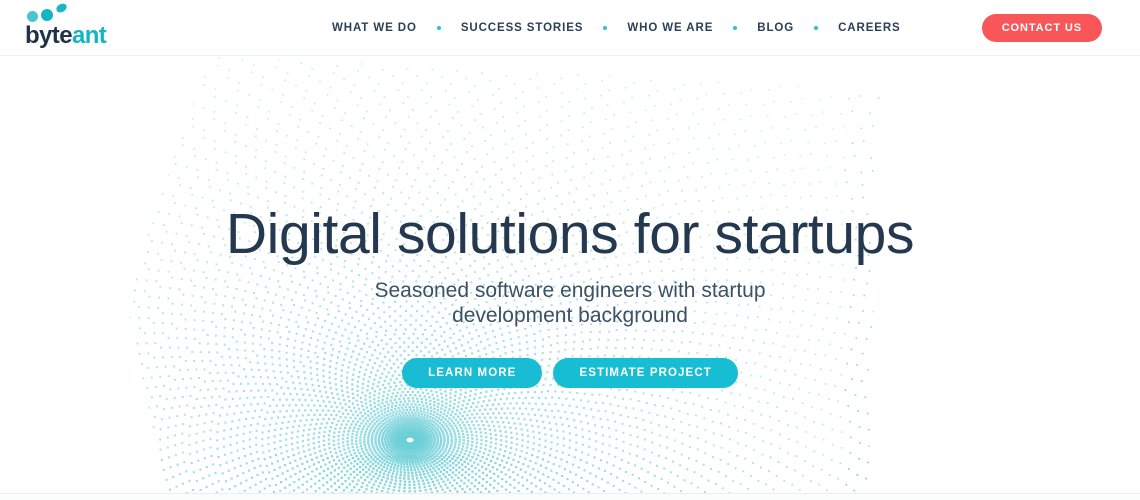 The width and height of the screenshot is (1140, 500). I want to click on nav-item-success-stories: SUCCESS STORIES, so click(522, 28).